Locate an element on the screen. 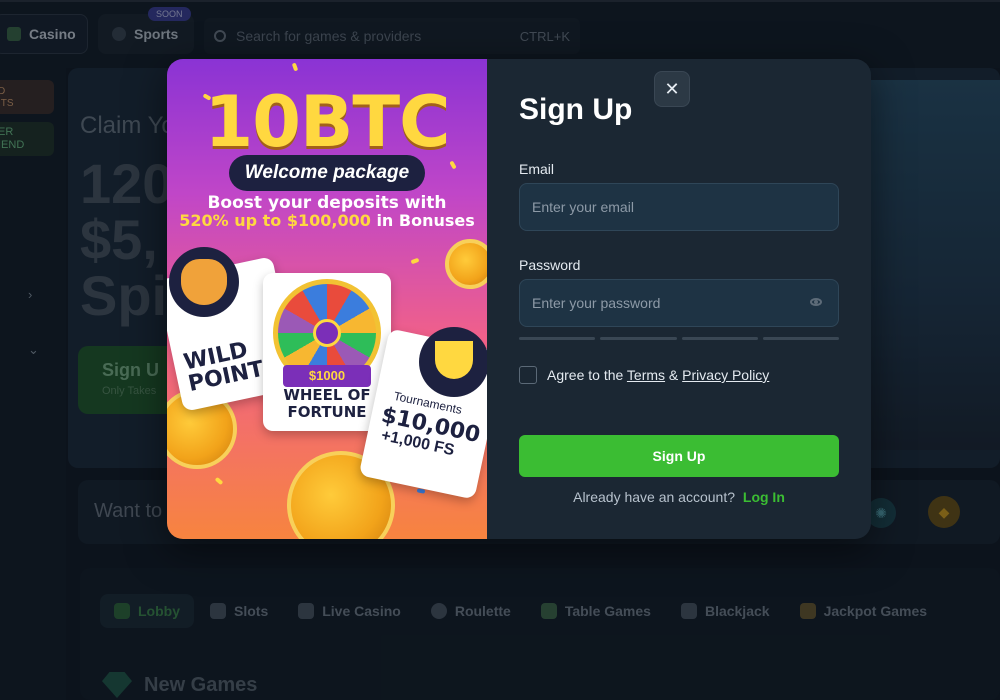  close-modal-button: ✕ is located at coordinates (672, 89).